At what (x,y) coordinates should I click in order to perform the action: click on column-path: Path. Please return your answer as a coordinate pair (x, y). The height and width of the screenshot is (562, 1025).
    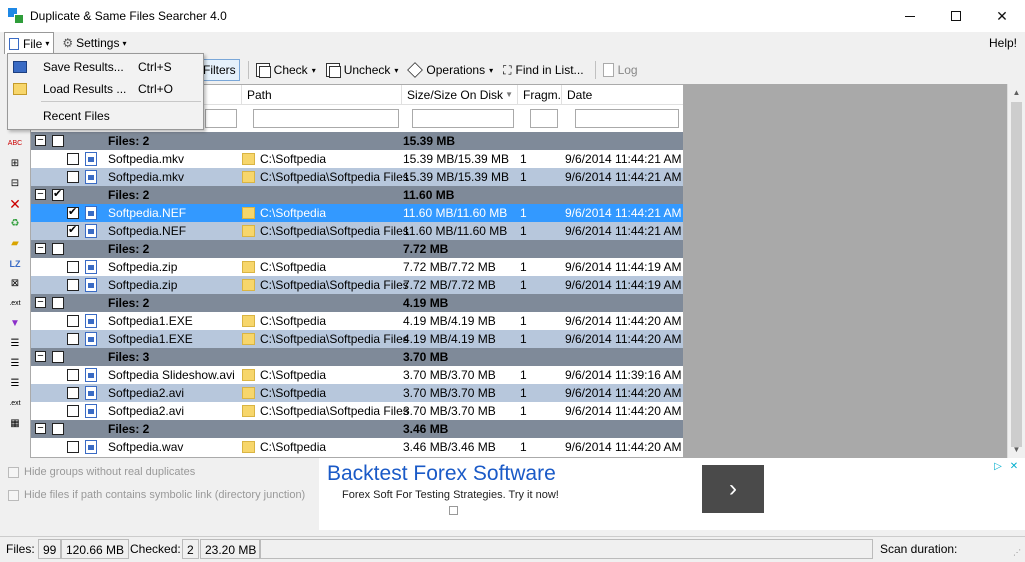
    Looking at the image, I should click on (321, 95).